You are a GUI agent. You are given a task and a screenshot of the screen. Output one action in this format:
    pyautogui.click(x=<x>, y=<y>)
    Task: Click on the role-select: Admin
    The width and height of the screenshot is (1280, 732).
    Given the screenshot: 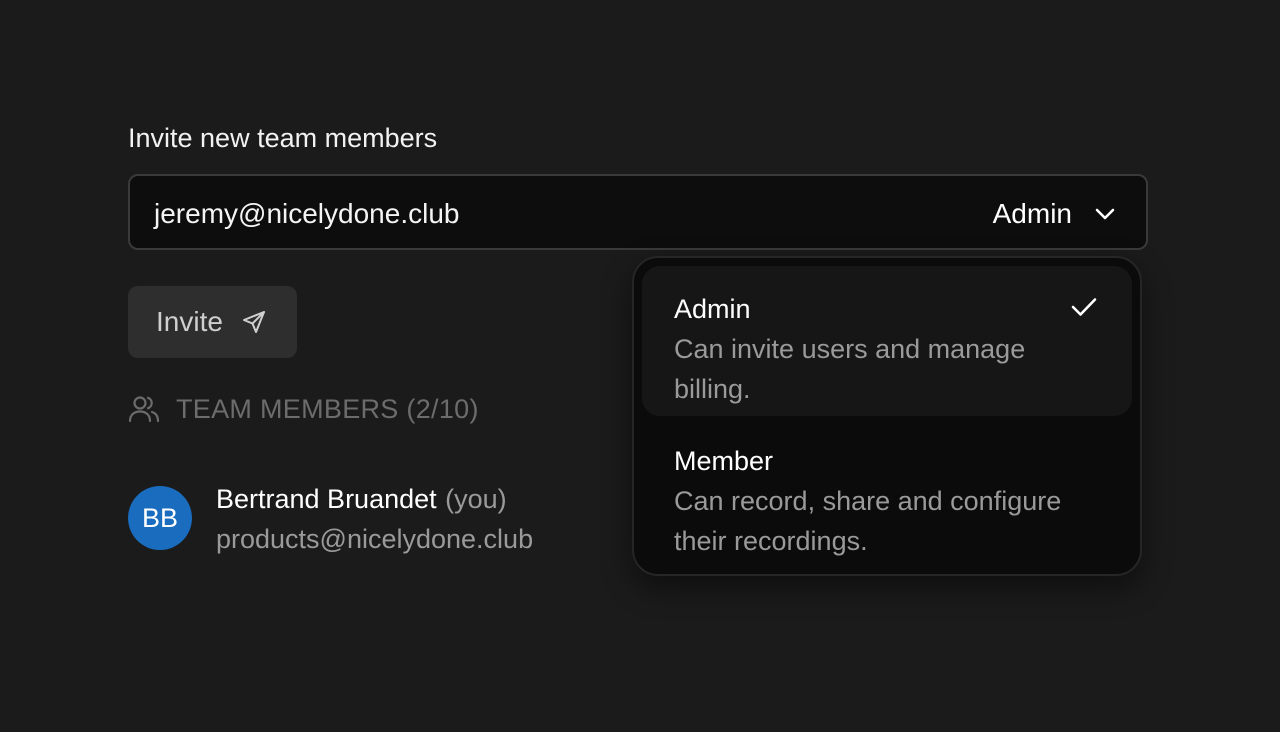 What is the action you would take?
    pyautogui.click(x=1054, y=214)
    